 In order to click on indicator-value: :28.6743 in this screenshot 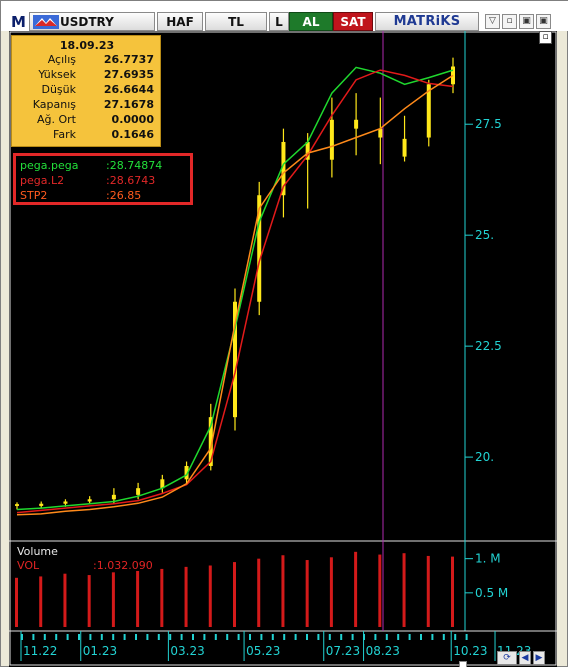, I will do `click(131, 180)`.